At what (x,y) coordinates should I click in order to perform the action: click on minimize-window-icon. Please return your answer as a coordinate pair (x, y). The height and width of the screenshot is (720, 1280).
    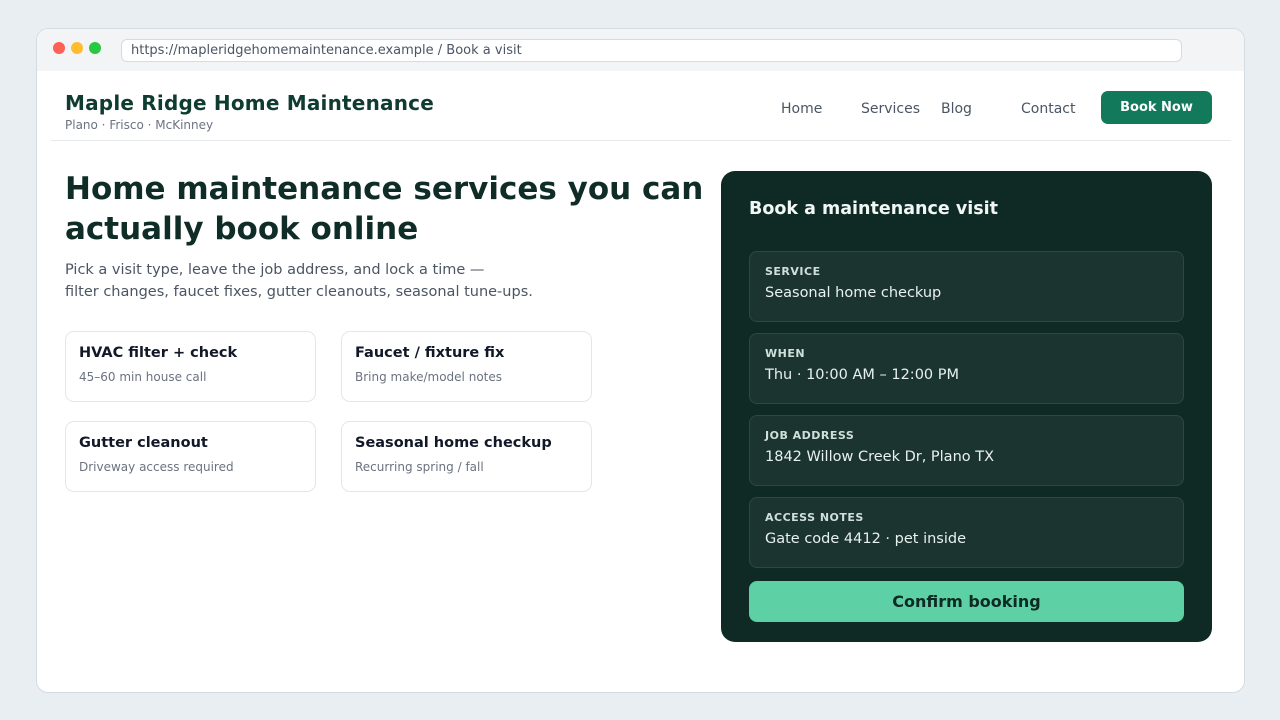
    Looking at the image, I should click on (77, 48).